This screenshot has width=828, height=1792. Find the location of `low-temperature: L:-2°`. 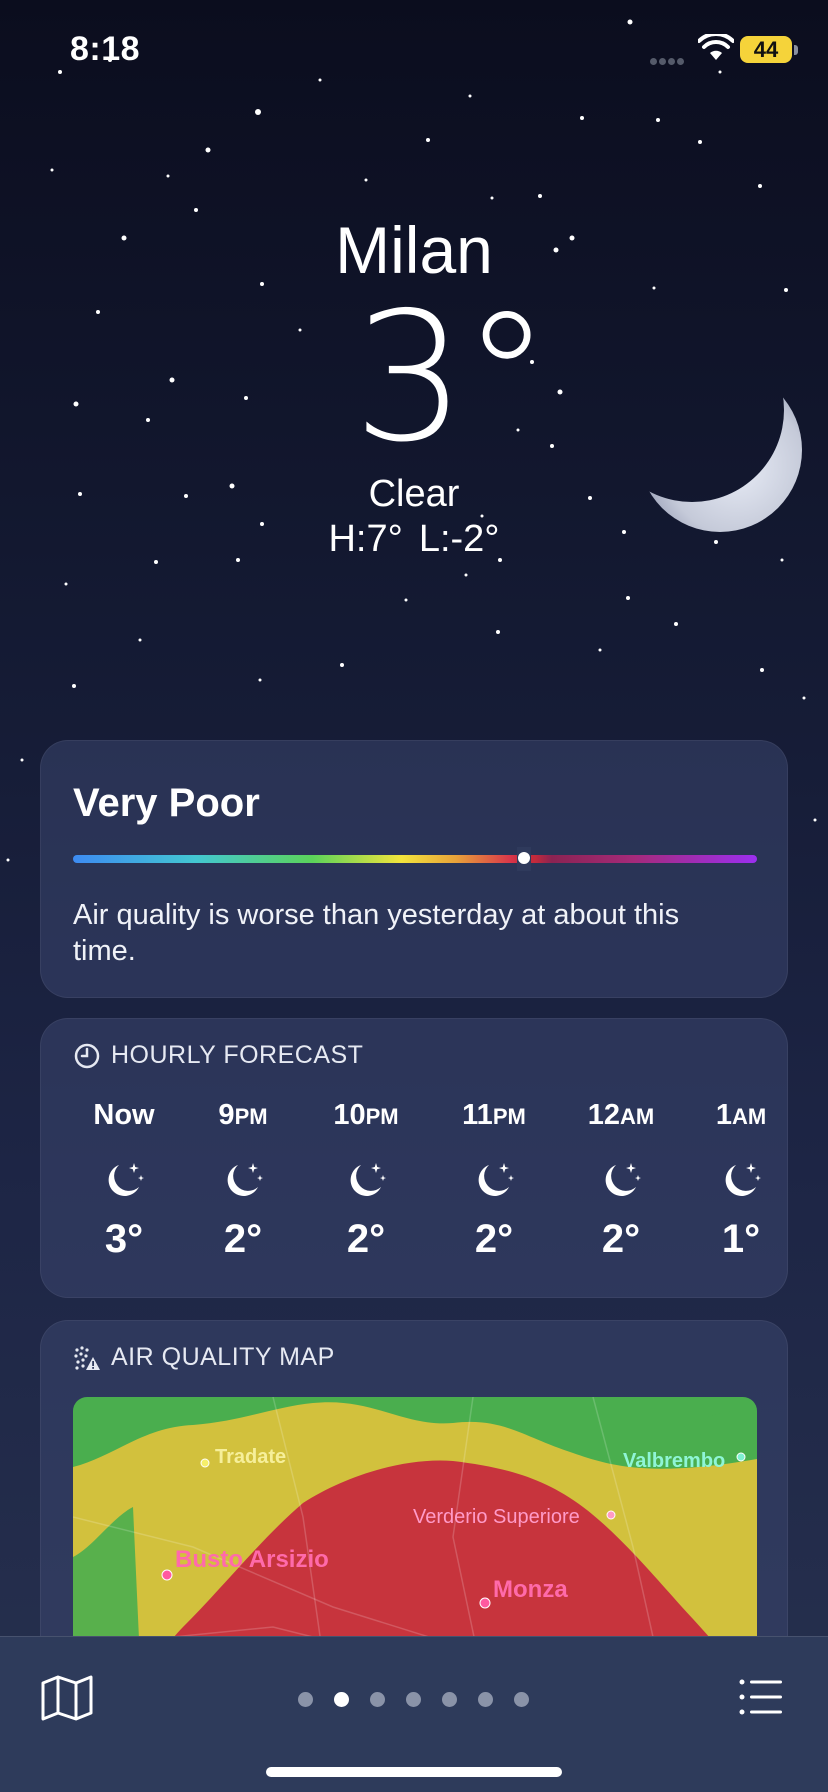

low-temperature: L:-2° is located at coordinates (459, 539).